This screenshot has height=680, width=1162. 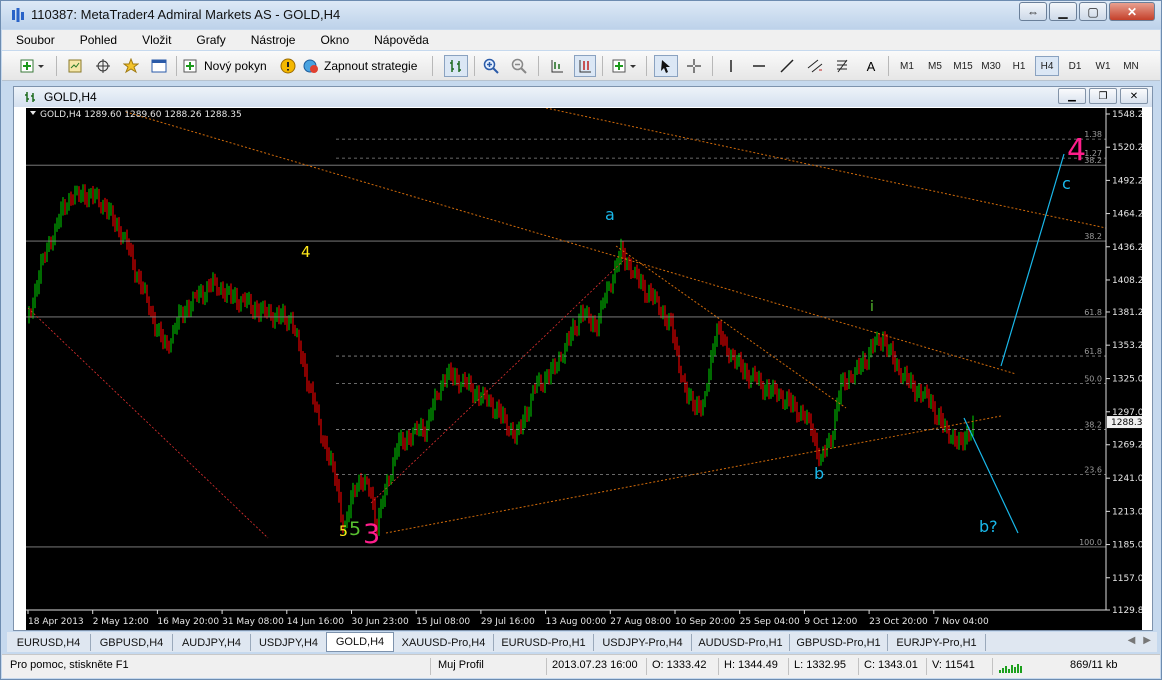 I want to click on trendline-button, so click(x=787, y=66).